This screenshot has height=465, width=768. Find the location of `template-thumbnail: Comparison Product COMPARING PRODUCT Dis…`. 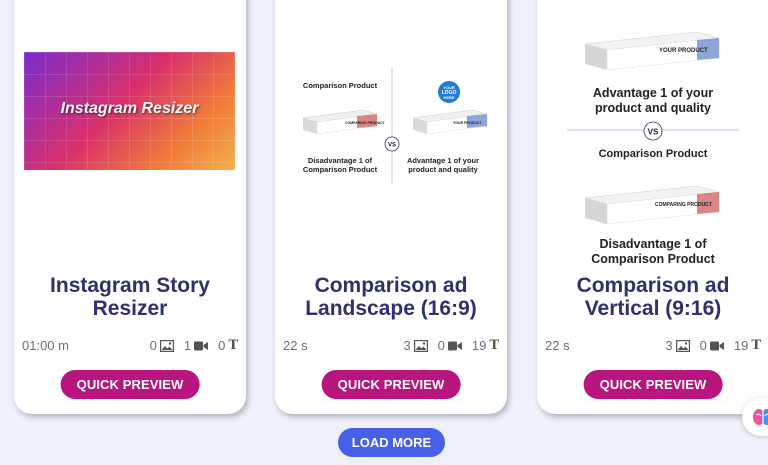

template-thumbnail: Comparison Product COMPARING PRODUCT Dis… is located at coordinates (391, 110).